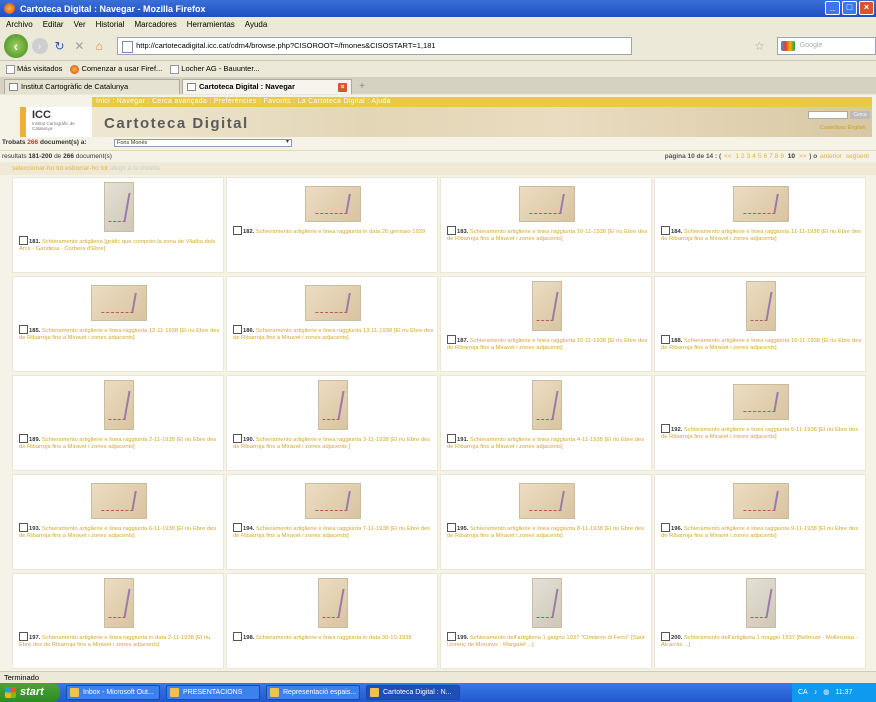 The image size is (876, 702). What do you see at coordinates (30, 692) in the screenshot?
I see `start-button: start` at bounding box center [30, 692].